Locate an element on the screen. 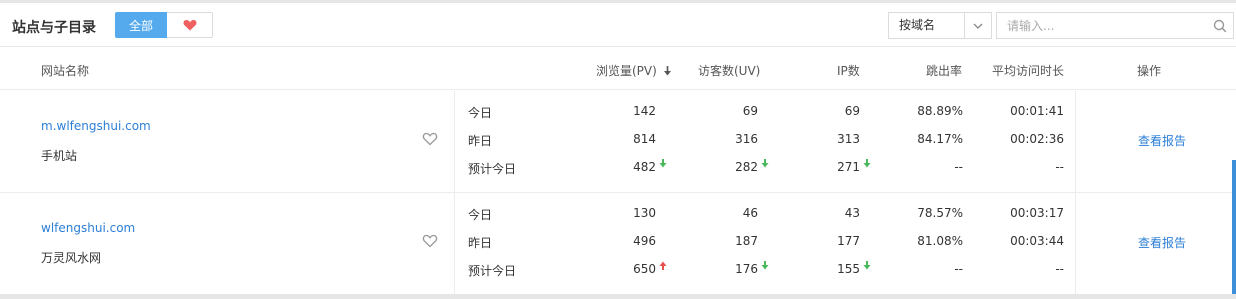  uv-value: 316 is located at coordinates (746, 139).